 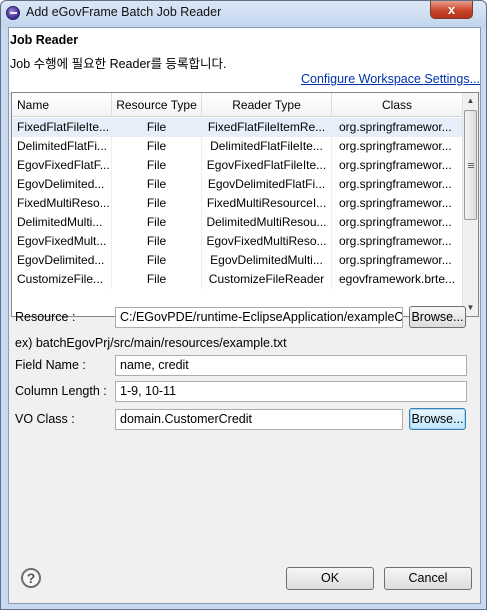 What do you see at coordinates (428, 578) in the screenshot?
I see `cancel-button: Cancel` at bounding box center [428, 578].